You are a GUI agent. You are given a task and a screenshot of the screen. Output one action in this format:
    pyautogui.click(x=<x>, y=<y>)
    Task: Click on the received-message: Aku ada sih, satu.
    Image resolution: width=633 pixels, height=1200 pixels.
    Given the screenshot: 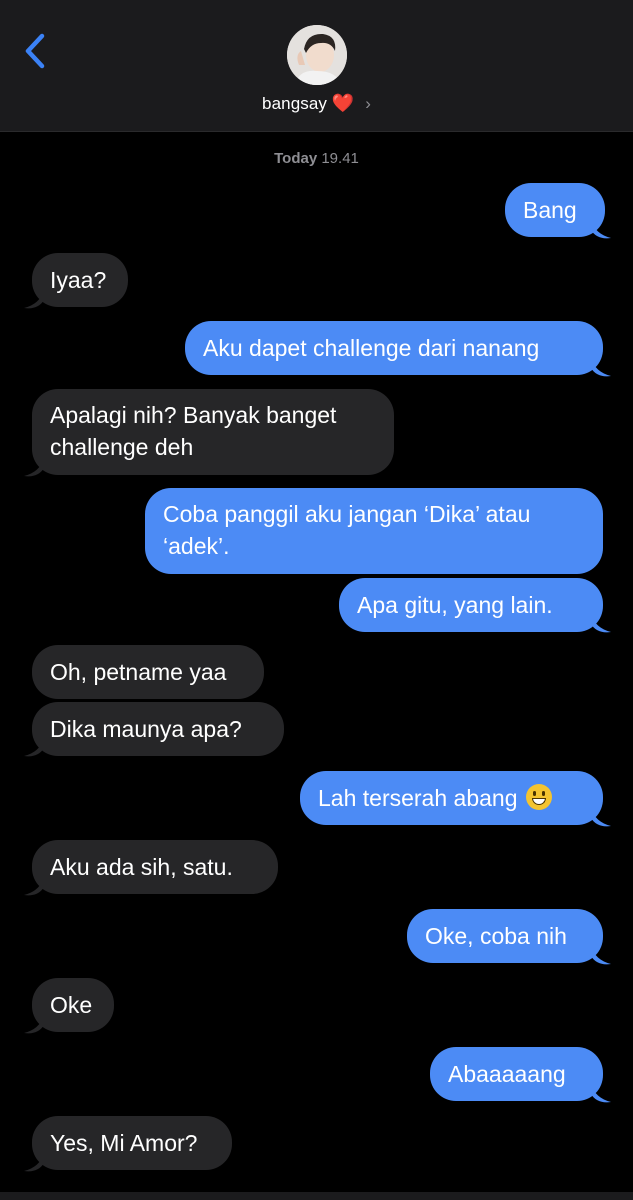 What is the action you would take?
    pyautogui.click(x=155, y=867)
    